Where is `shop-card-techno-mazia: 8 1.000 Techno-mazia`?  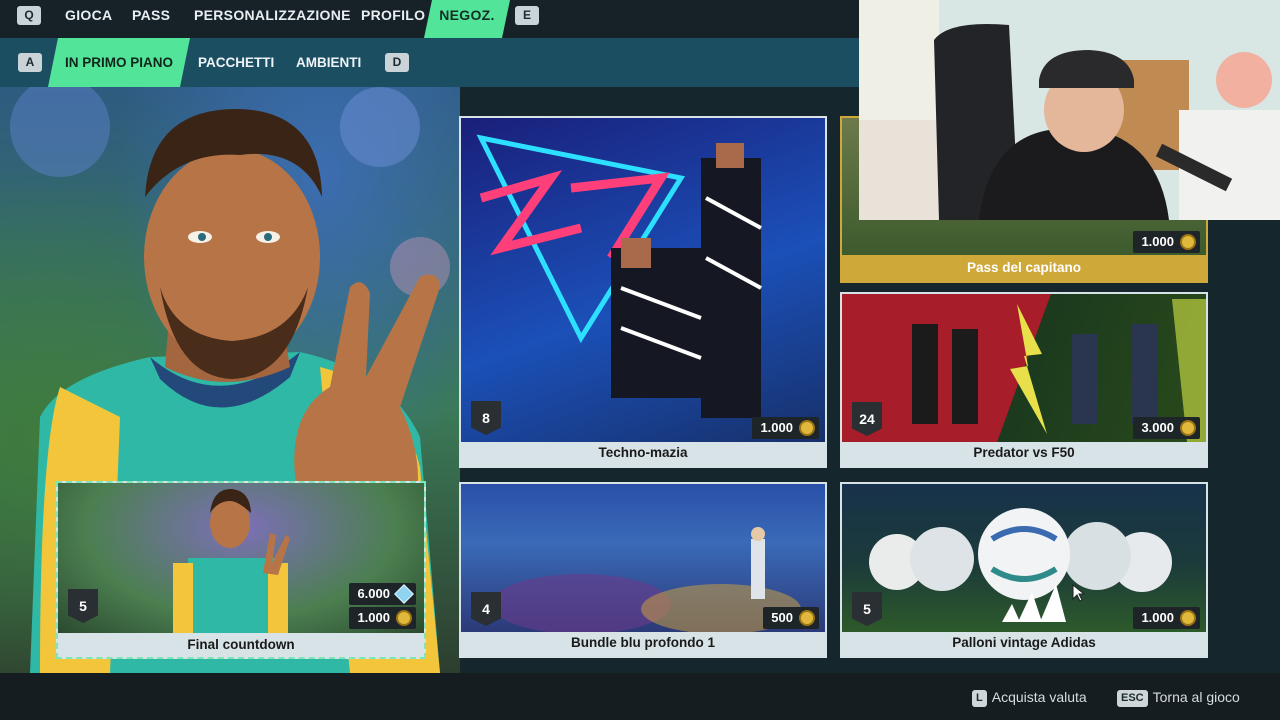
shop-card-techno-mazia: 8 1.000 Techno-mazia is located at coordinates (643, 292).